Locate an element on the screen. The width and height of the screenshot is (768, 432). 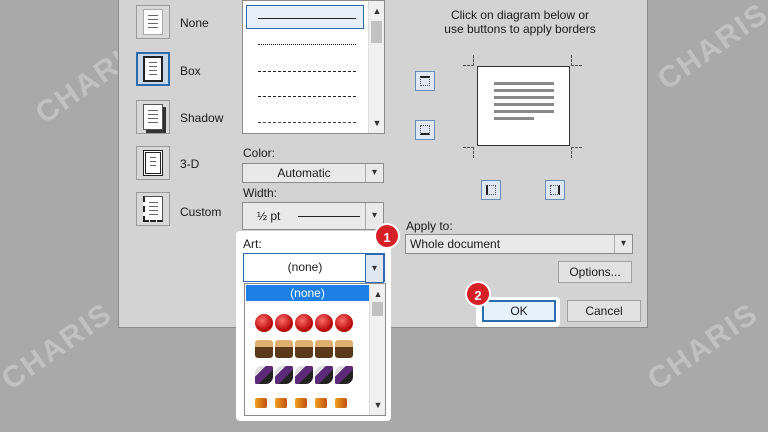
width-sample-line is located at coordinates (329, 216).